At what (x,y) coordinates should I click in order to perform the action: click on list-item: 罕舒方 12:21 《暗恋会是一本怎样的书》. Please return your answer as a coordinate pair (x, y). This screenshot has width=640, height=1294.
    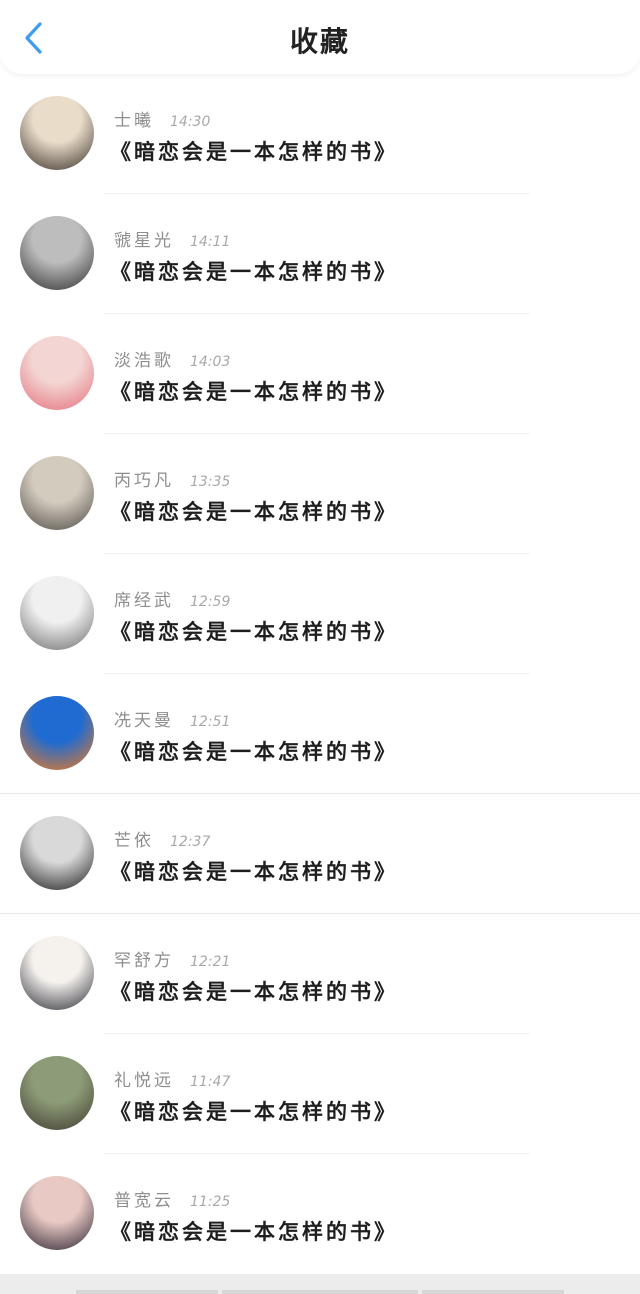
    Looking at the image, I should click on (320, 974).